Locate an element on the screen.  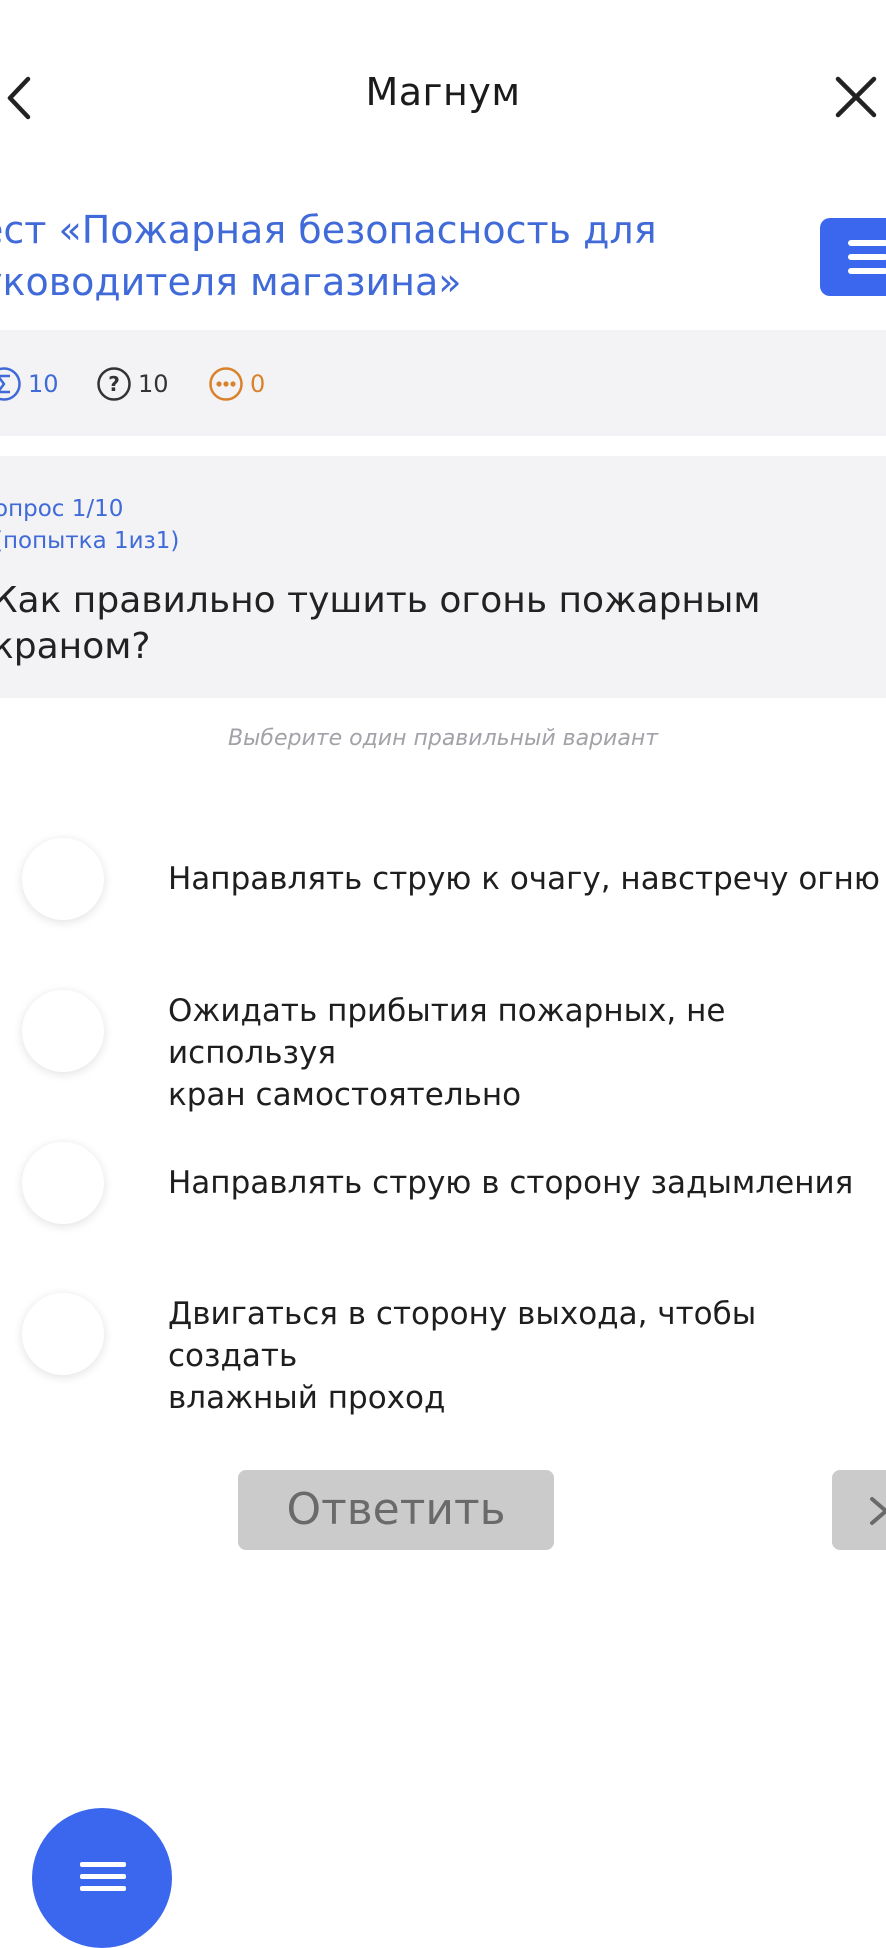
answer-button: Ответить is located at coordinates (396, 1510).